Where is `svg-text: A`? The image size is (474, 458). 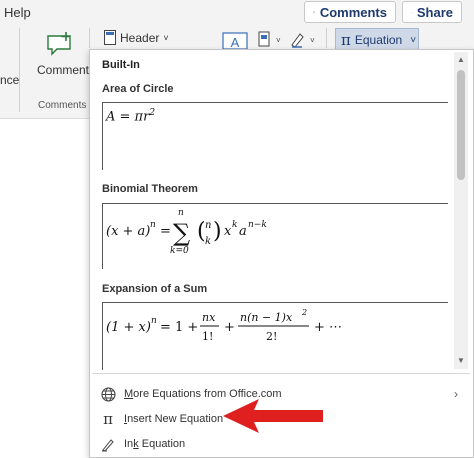
svg-text: A is located at coordinates (235, 42).